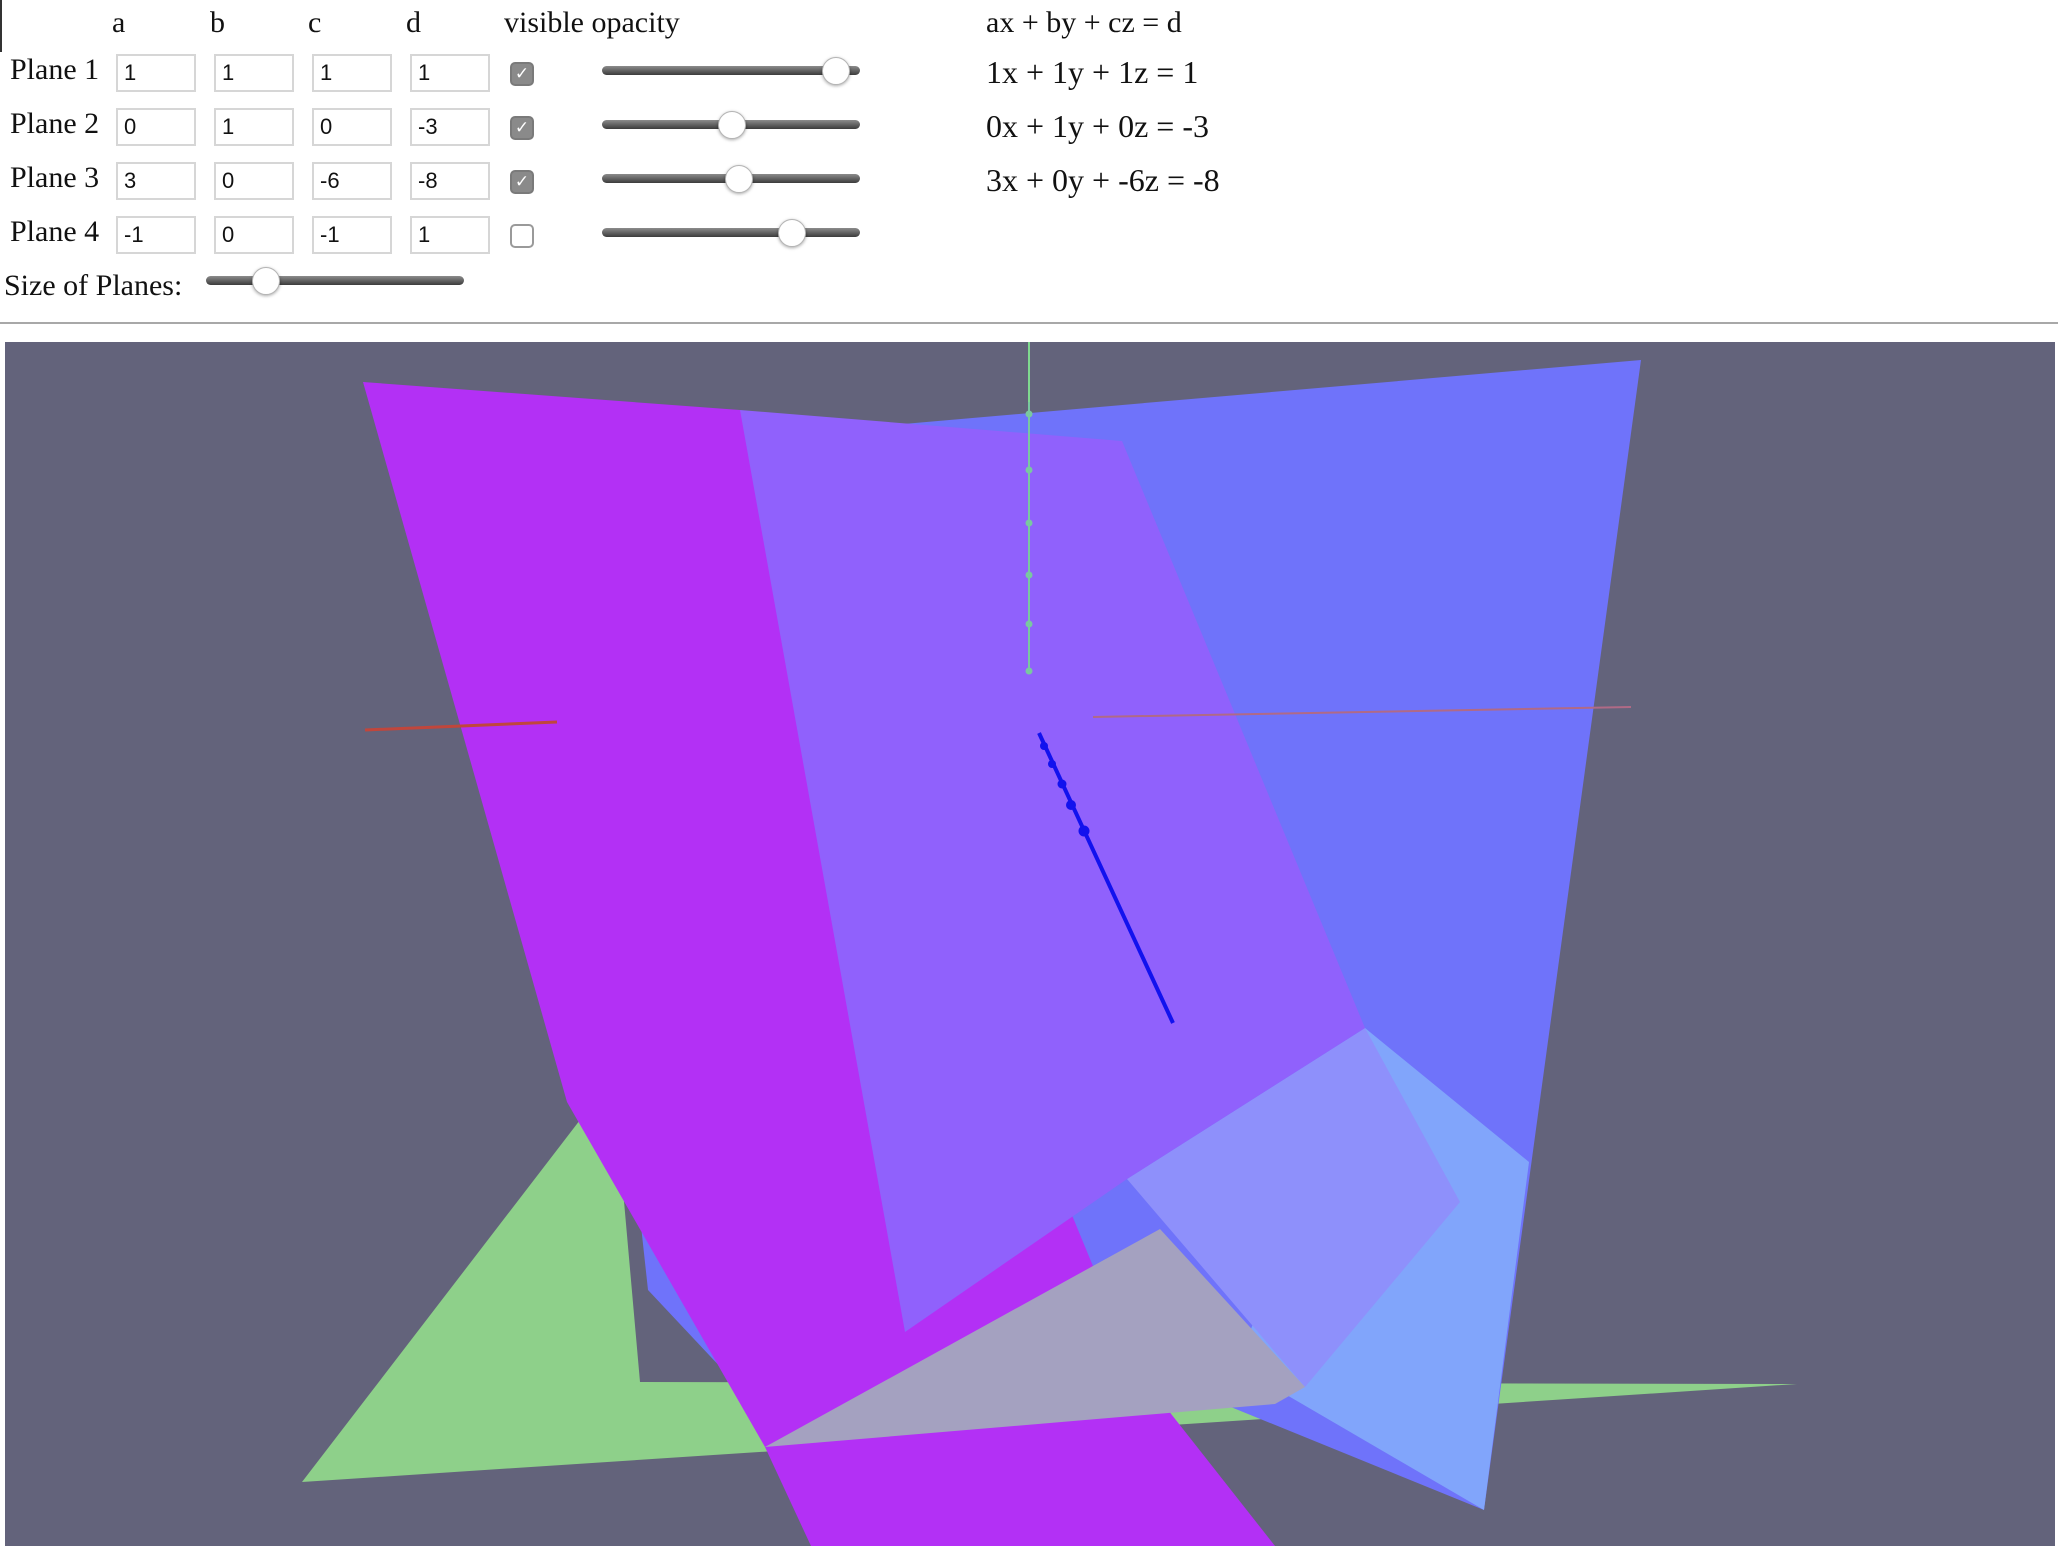 Image resolution: width=2058 pixels, height=1546 pixels. What do you see at coordinates (55, 177) in the screenshot?
I see `plane-3-label: Plane 3` at bounding box center [55, 177].